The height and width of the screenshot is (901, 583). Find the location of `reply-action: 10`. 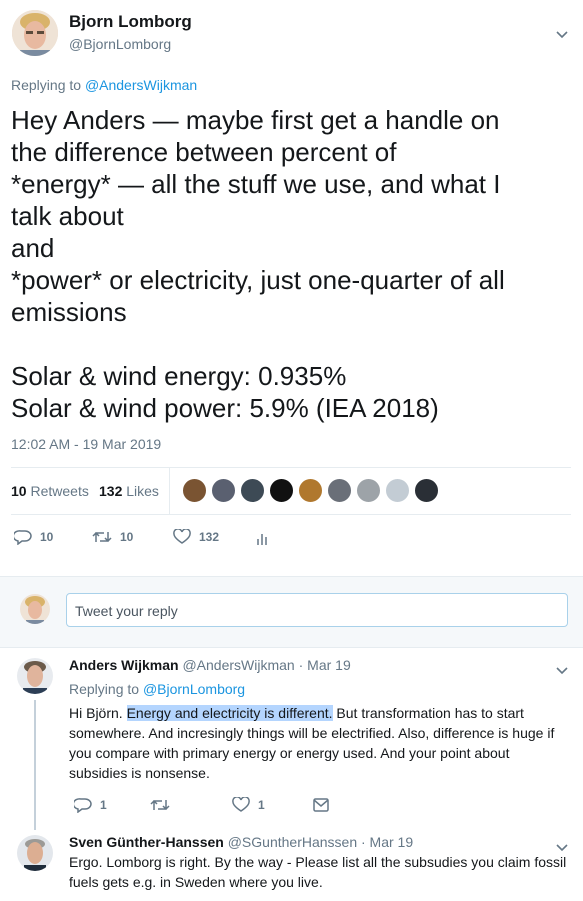

reply-action: 10 is located at coordinates (33, 537).